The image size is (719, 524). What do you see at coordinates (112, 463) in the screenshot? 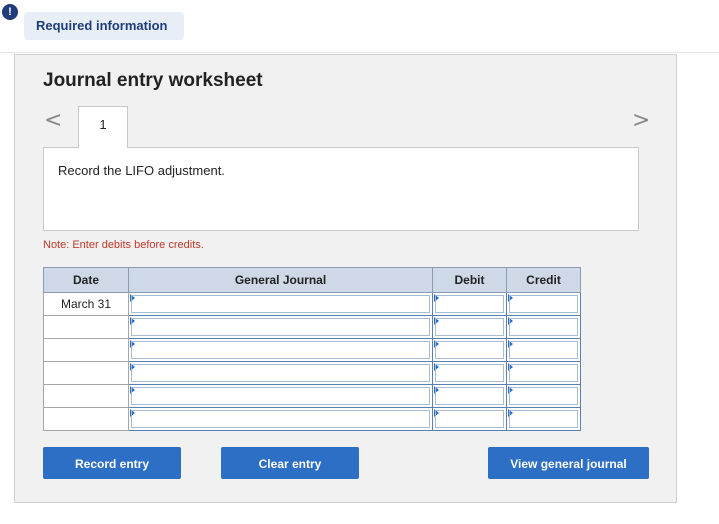
I see `record-entry-button: Record entry` at bounding box center [112, 463].